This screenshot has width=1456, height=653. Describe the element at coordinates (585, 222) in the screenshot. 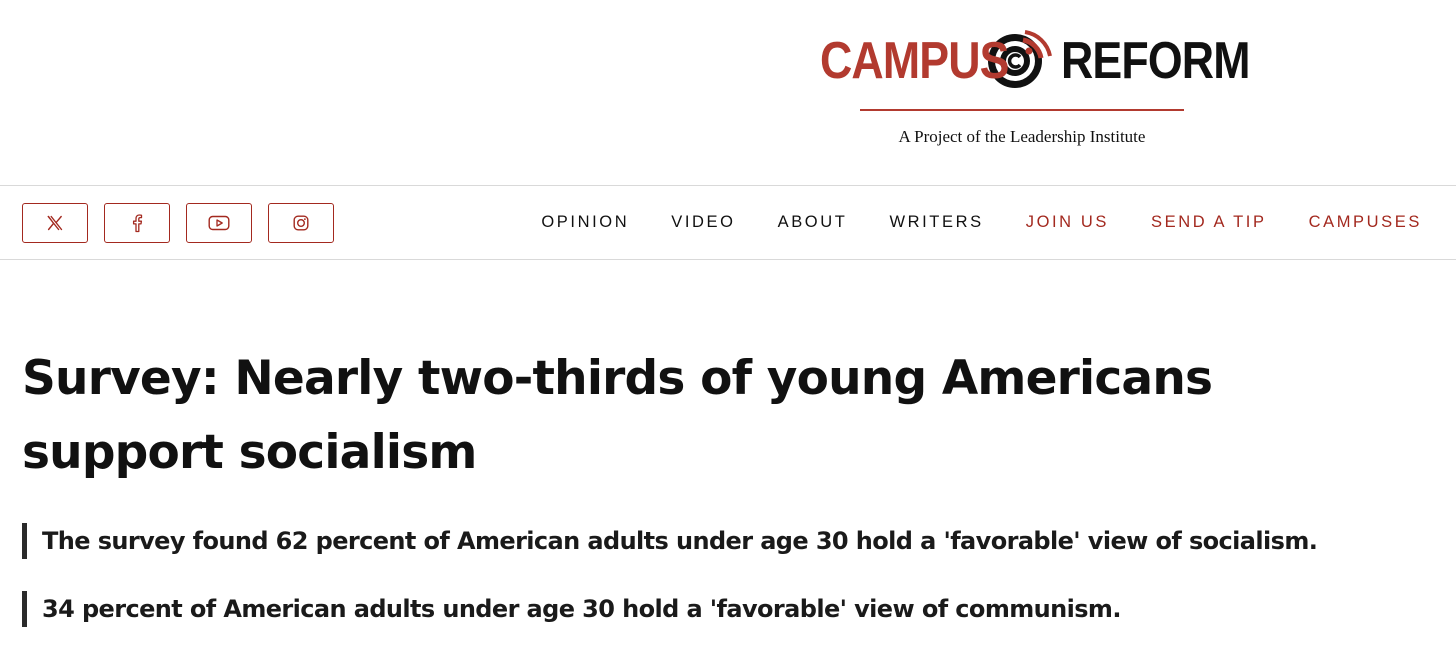

I see `nav-opinion: OPINION` at that location.